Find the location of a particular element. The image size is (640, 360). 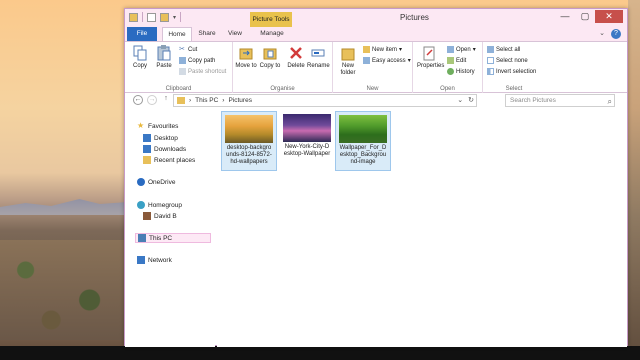

address-bar: › This PC › Pictures ⌄ ↻ is located at coordinates (325, 100).